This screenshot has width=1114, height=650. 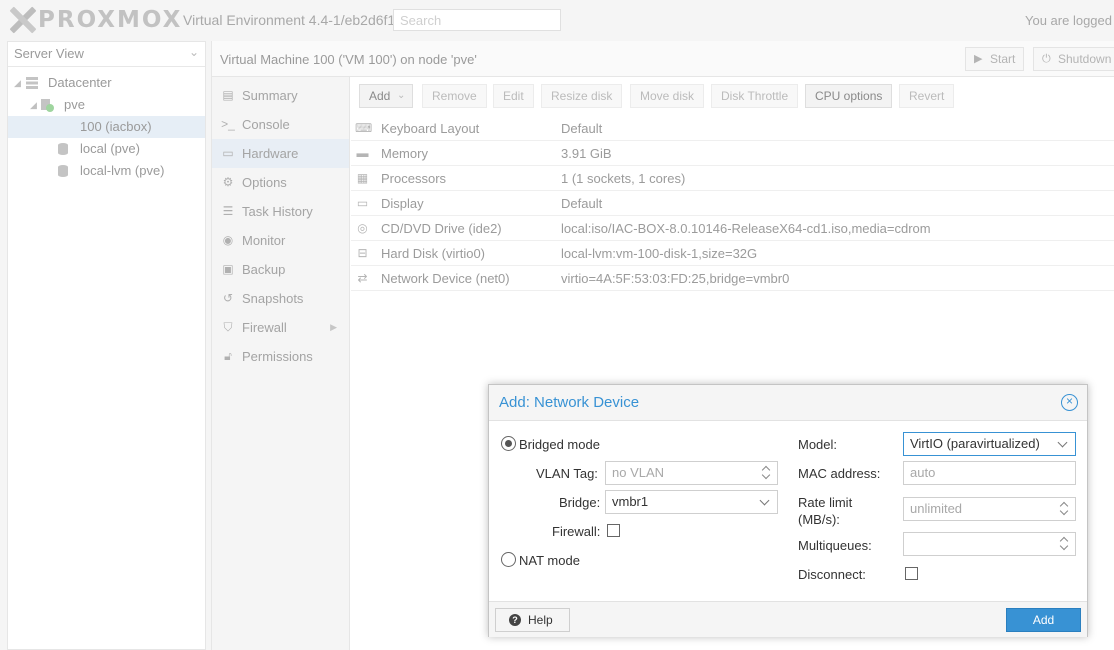 What do you see at coordinates (508, 443) in the screenshot?
I see `bridged-mode-radio` at bounding box center [508, 443].